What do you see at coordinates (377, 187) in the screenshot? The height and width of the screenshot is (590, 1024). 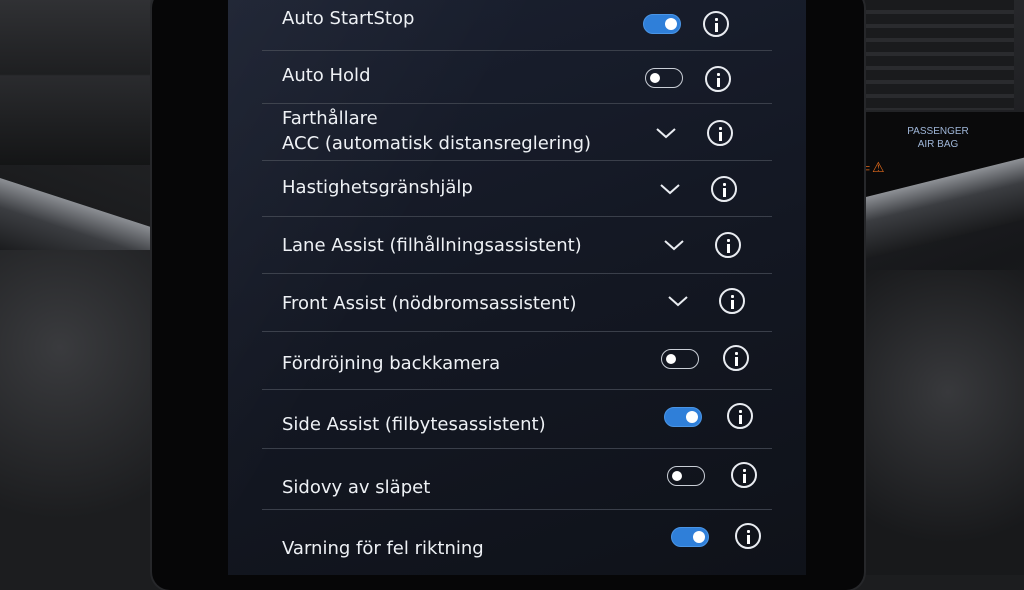 I see `setting-label: Hastighetsgränshjälp` at bounding box center [377, 187].